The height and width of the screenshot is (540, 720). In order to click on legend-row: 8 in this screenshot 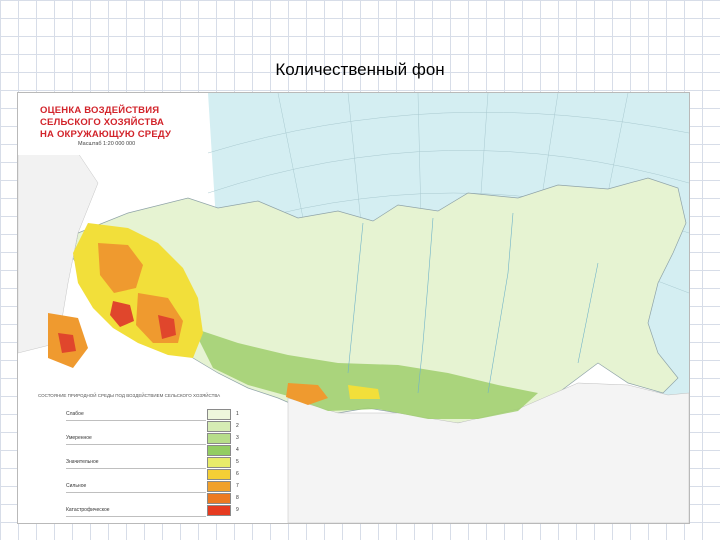, I will do `click(178, 499)`.